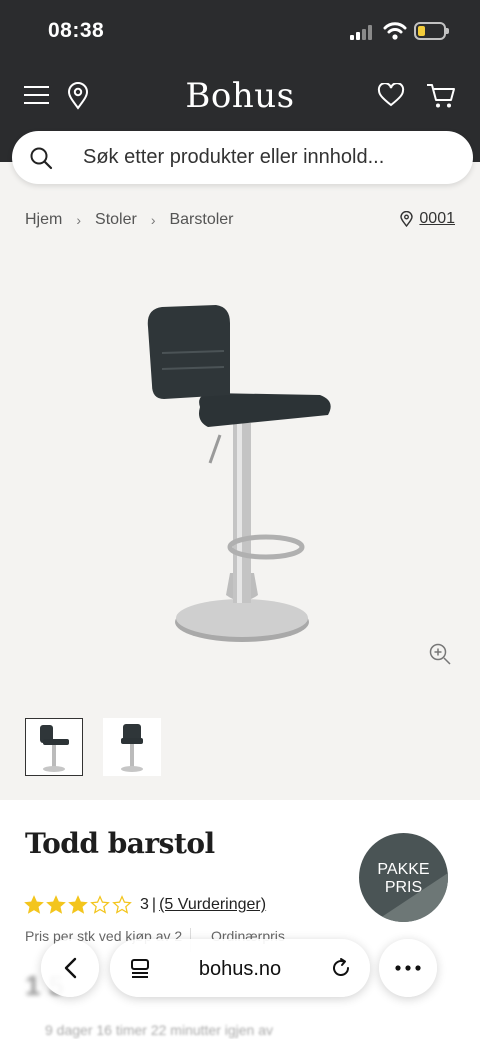  Describe the element at coordinates (395, 31) in the screenshot. I see `wifi-icon` at that location.